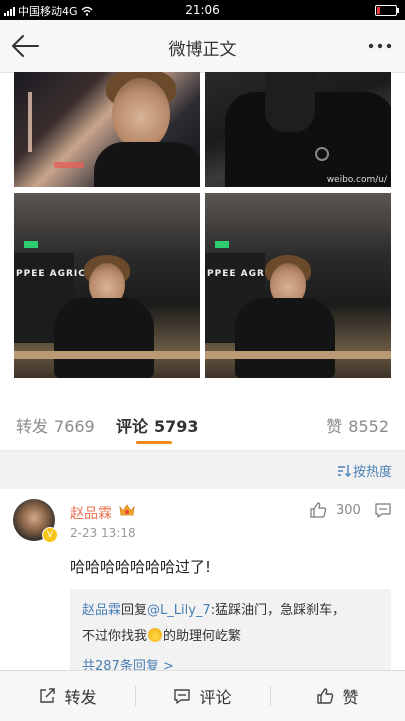  What do you see at coordinates (35, 521) in the screenshot?
I see `commenter-avatar: V` at bounding box center [35, 521].